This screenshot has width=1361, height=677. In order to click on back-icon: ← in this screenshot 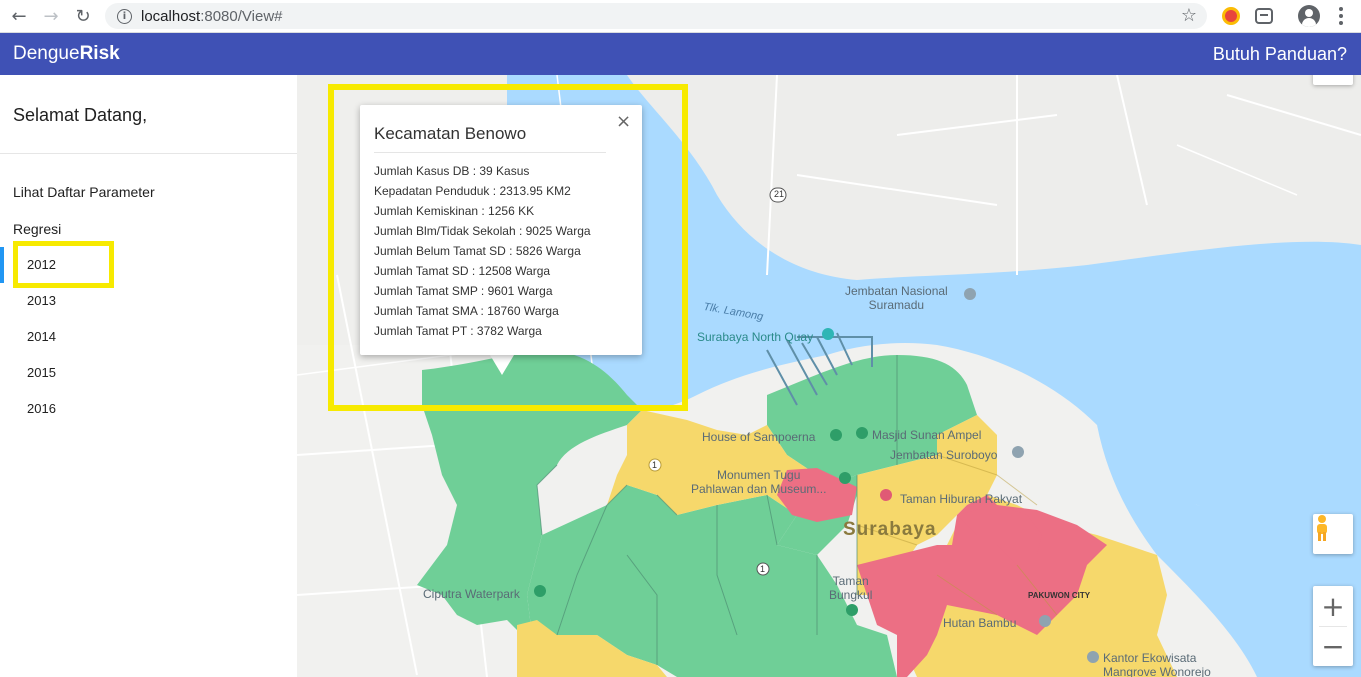, I will do `click(19, 16)`.